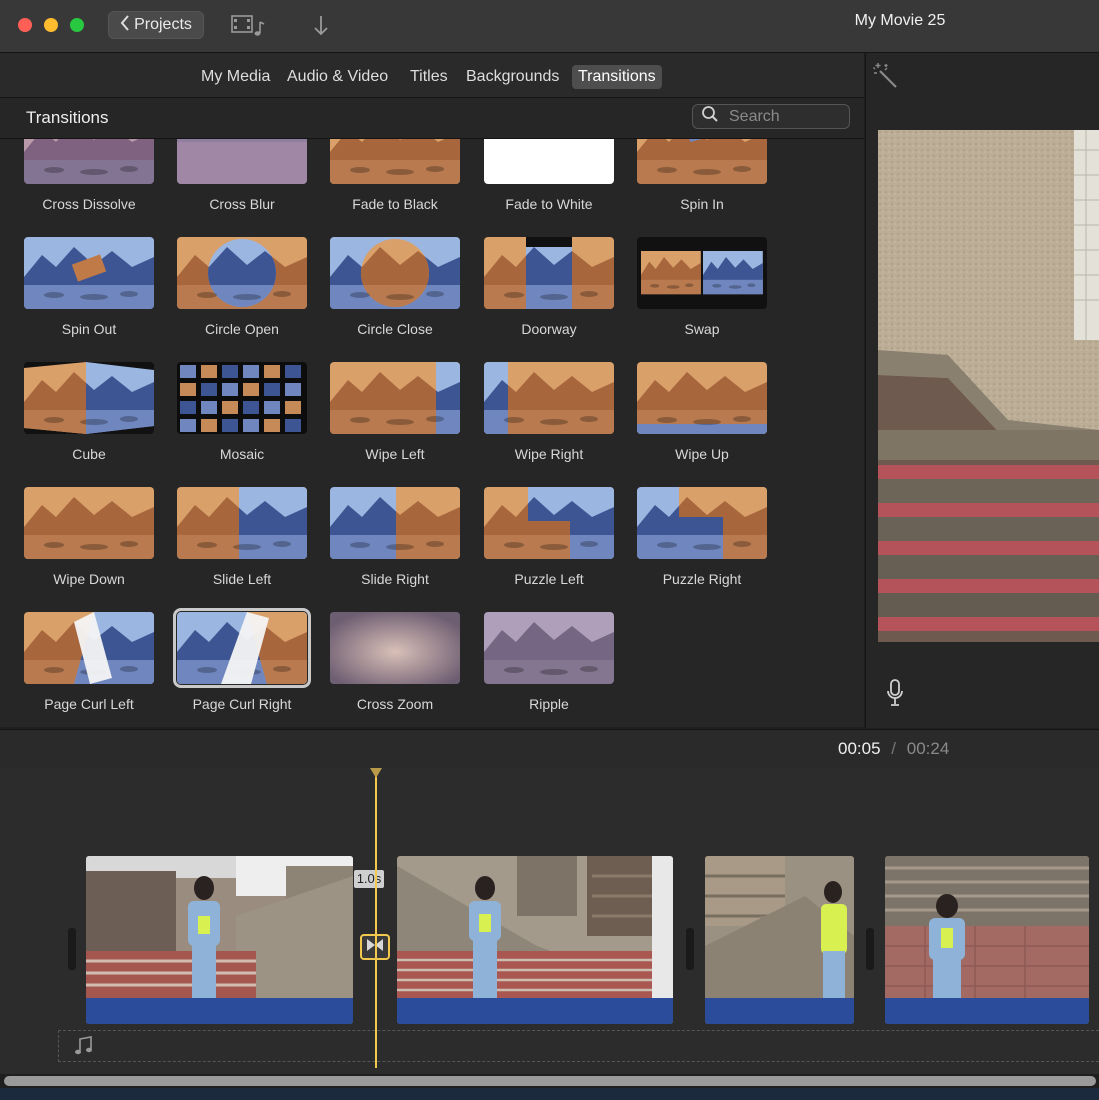 The image size is (1099, 1100). I want to click on microphone-icon, so click(895, 695).